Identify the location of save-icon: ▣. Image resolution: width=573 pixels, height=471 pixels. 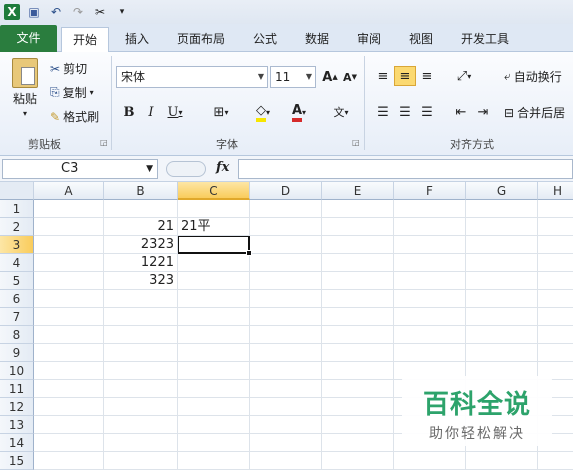
(34, 12).